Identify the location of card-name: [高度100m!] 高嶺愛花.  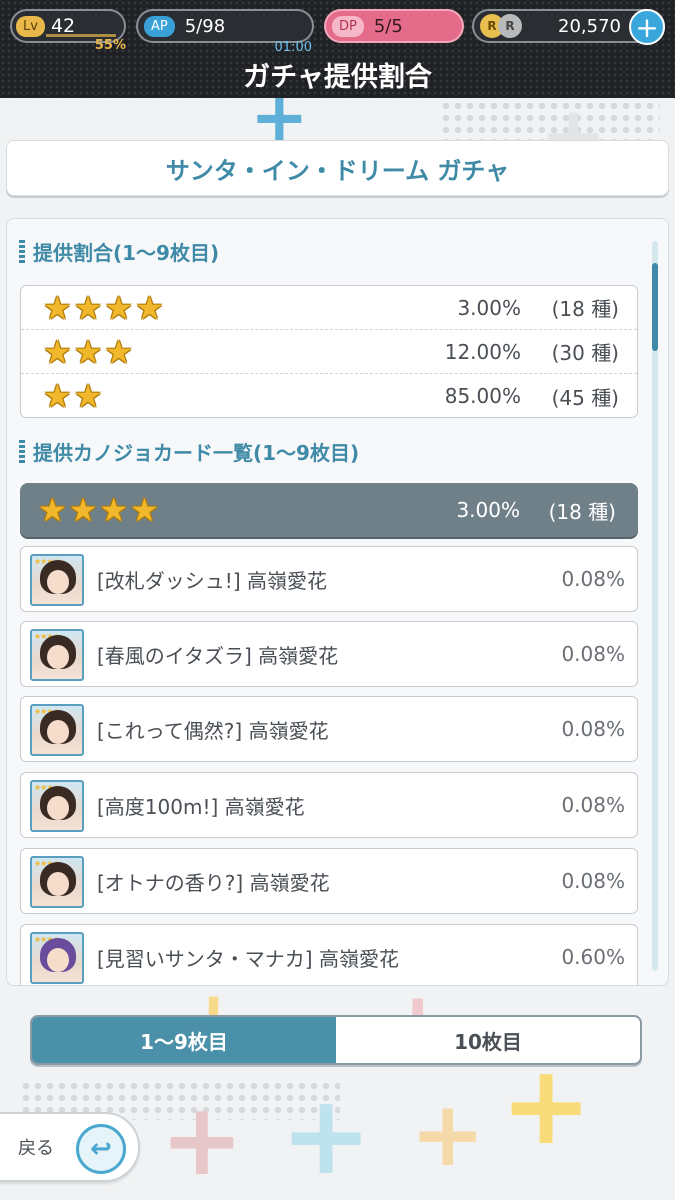
(201, 806).